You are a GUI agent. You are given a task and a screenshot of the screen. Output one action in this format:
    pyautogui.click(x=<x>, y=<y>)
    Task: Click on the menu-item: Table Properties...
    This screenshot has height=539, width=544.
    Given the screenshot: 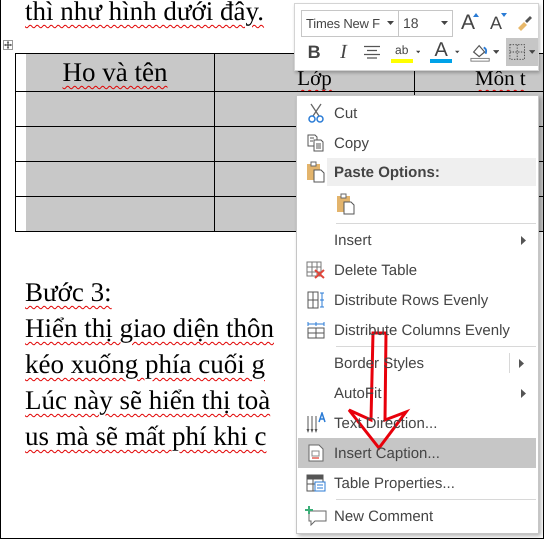 What is the action you would take?
    pyautogui.click(x=417, y=483)
    